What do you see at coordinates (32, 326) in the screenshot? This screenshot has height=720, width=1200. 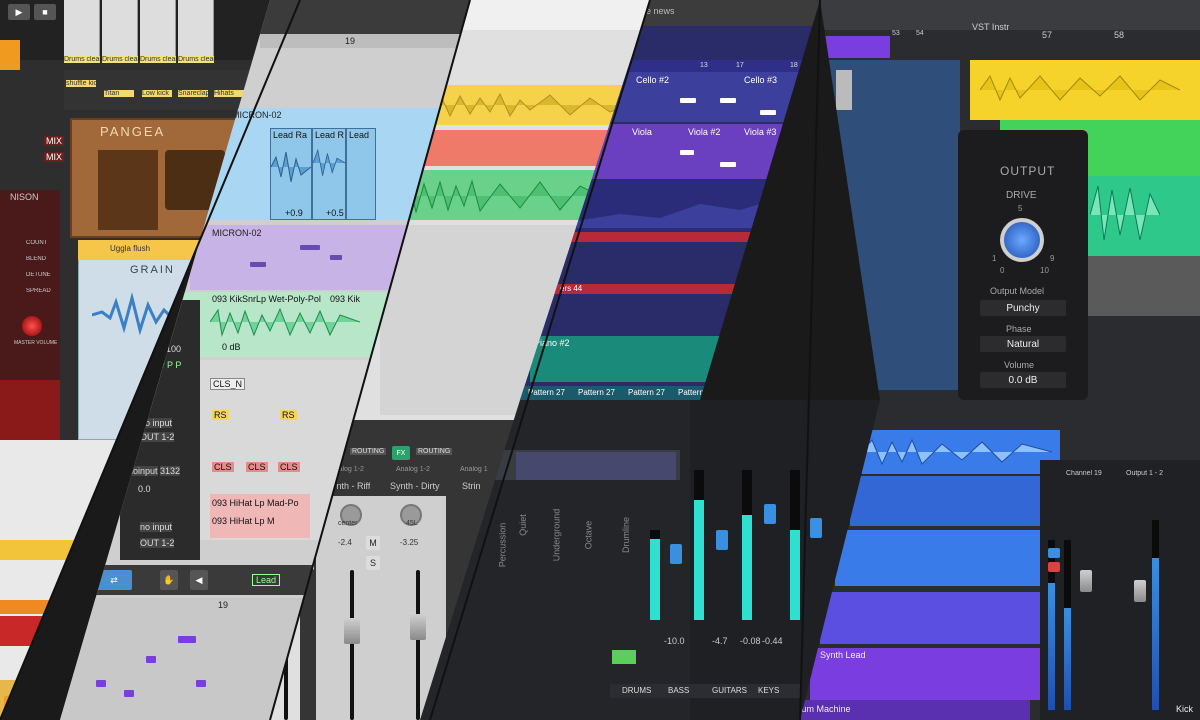 I see `master-volume-knob` at bounding box center [32, 326].